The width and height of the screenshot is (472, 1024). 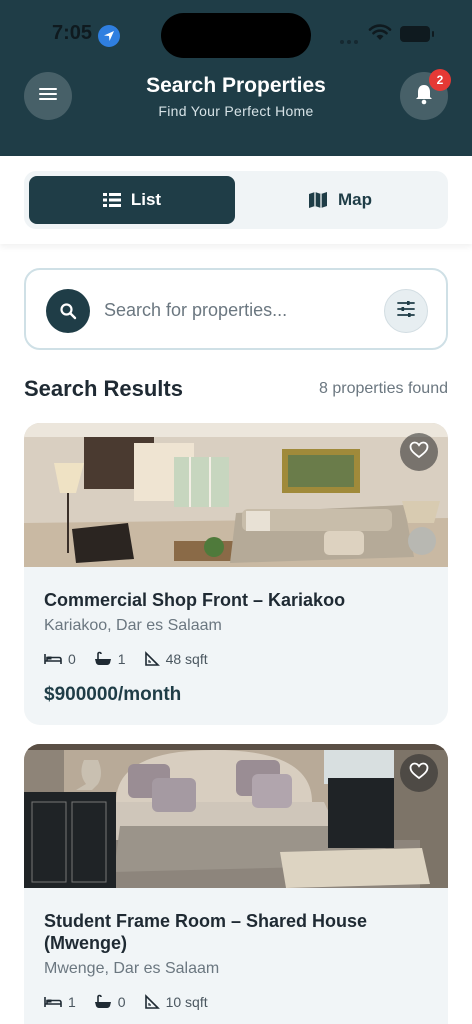 I want to click on filter-icon, so click(x=406, y=311).